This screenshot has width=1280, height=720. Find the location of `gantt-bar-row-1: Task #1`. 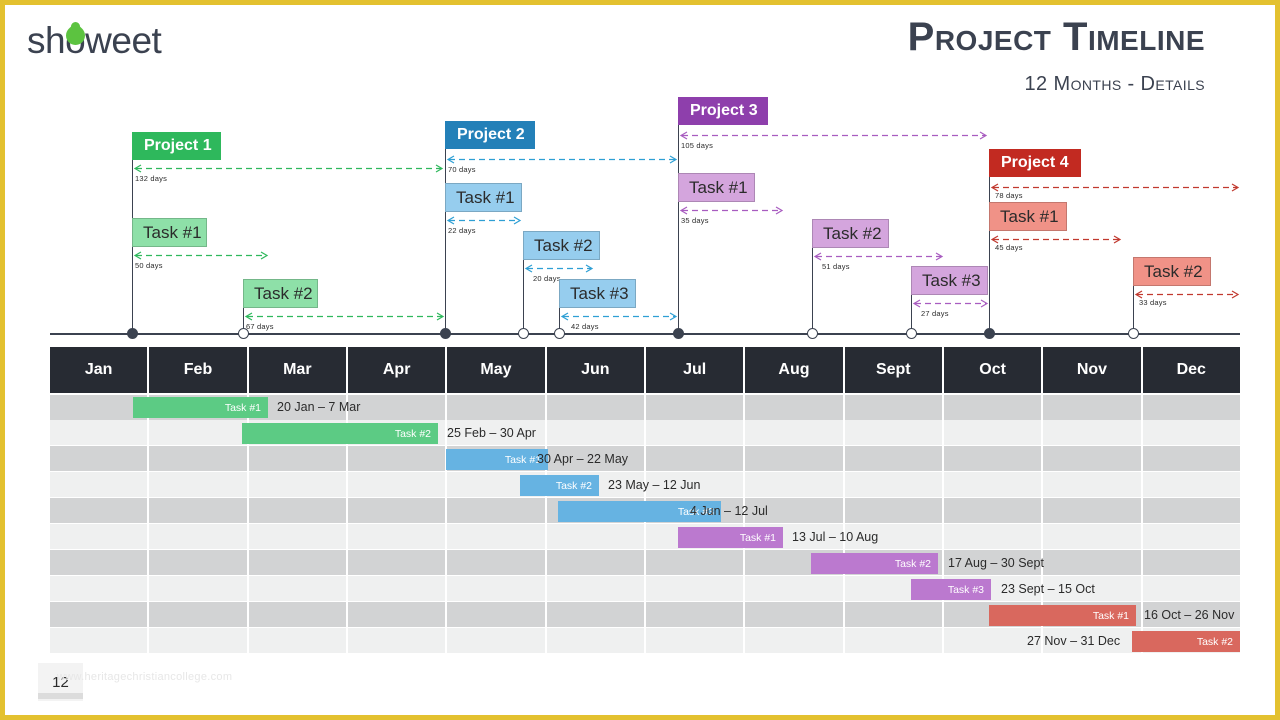

gantt-bar-row-1: Task #1 is located at coordinates (200, 407).